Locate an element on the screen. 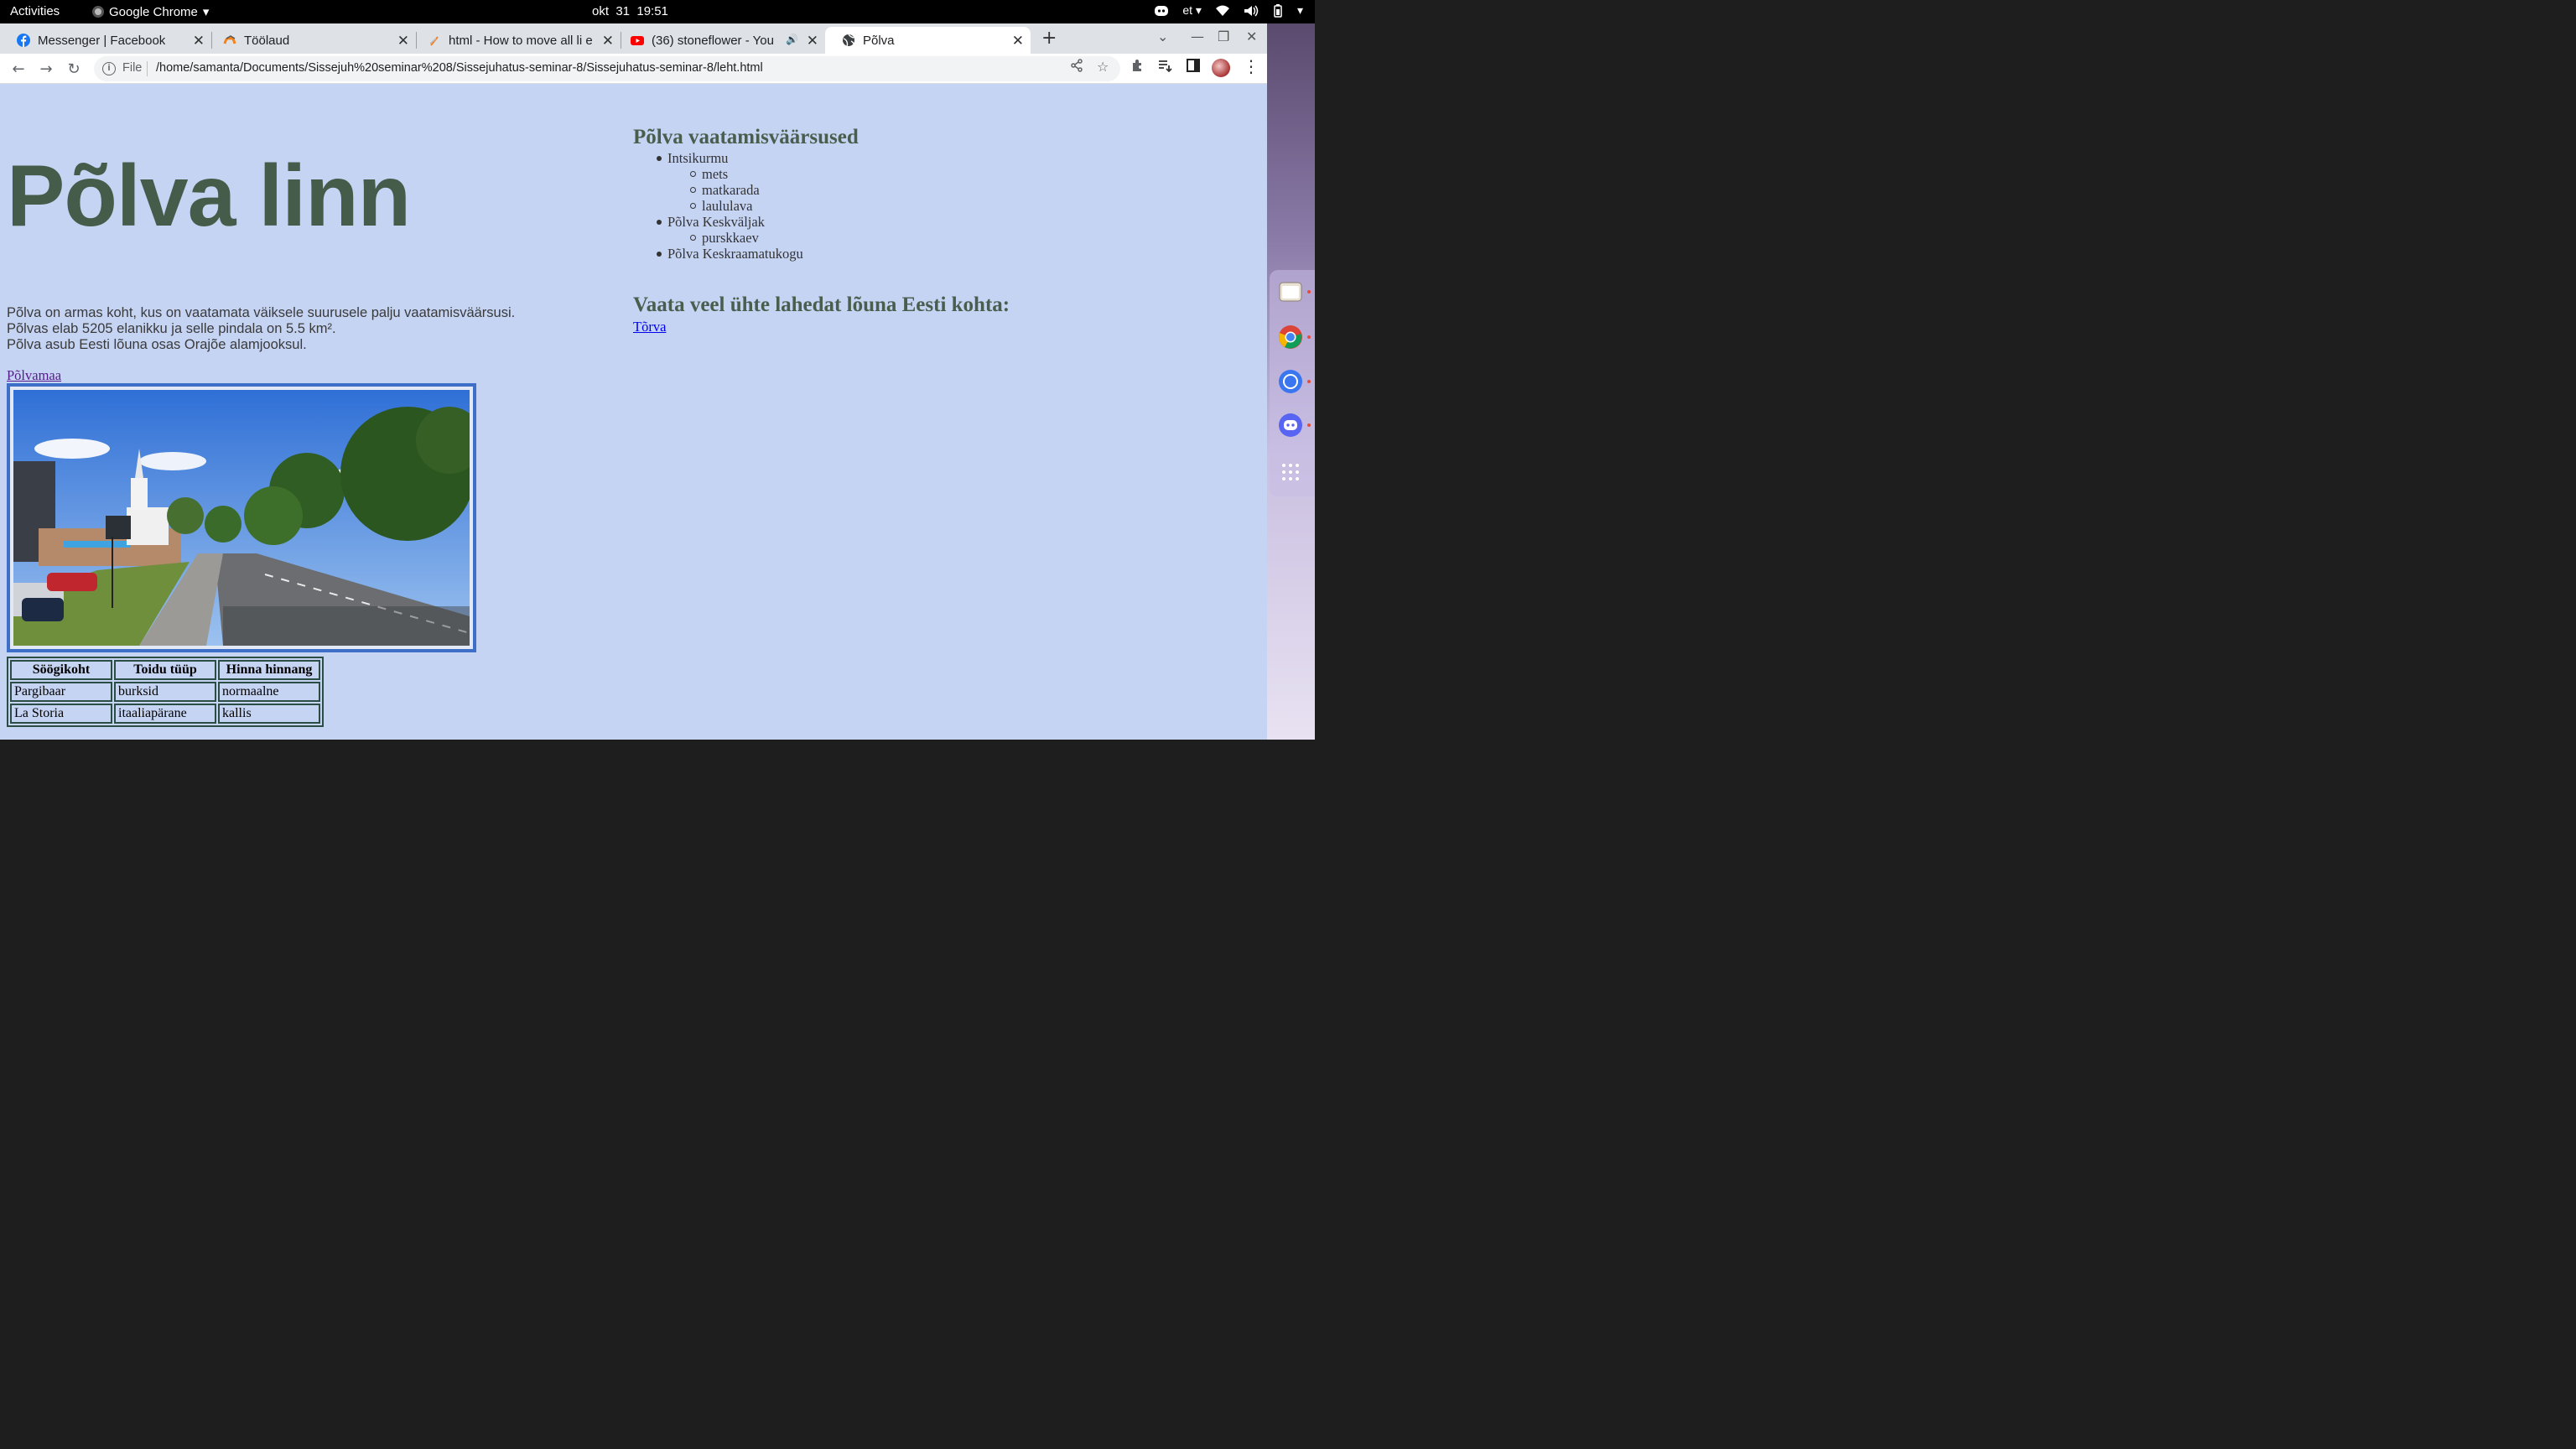 The image size is (2576, 1449). keyboard-language: et ▾ is located at coordinates (1192, 10).